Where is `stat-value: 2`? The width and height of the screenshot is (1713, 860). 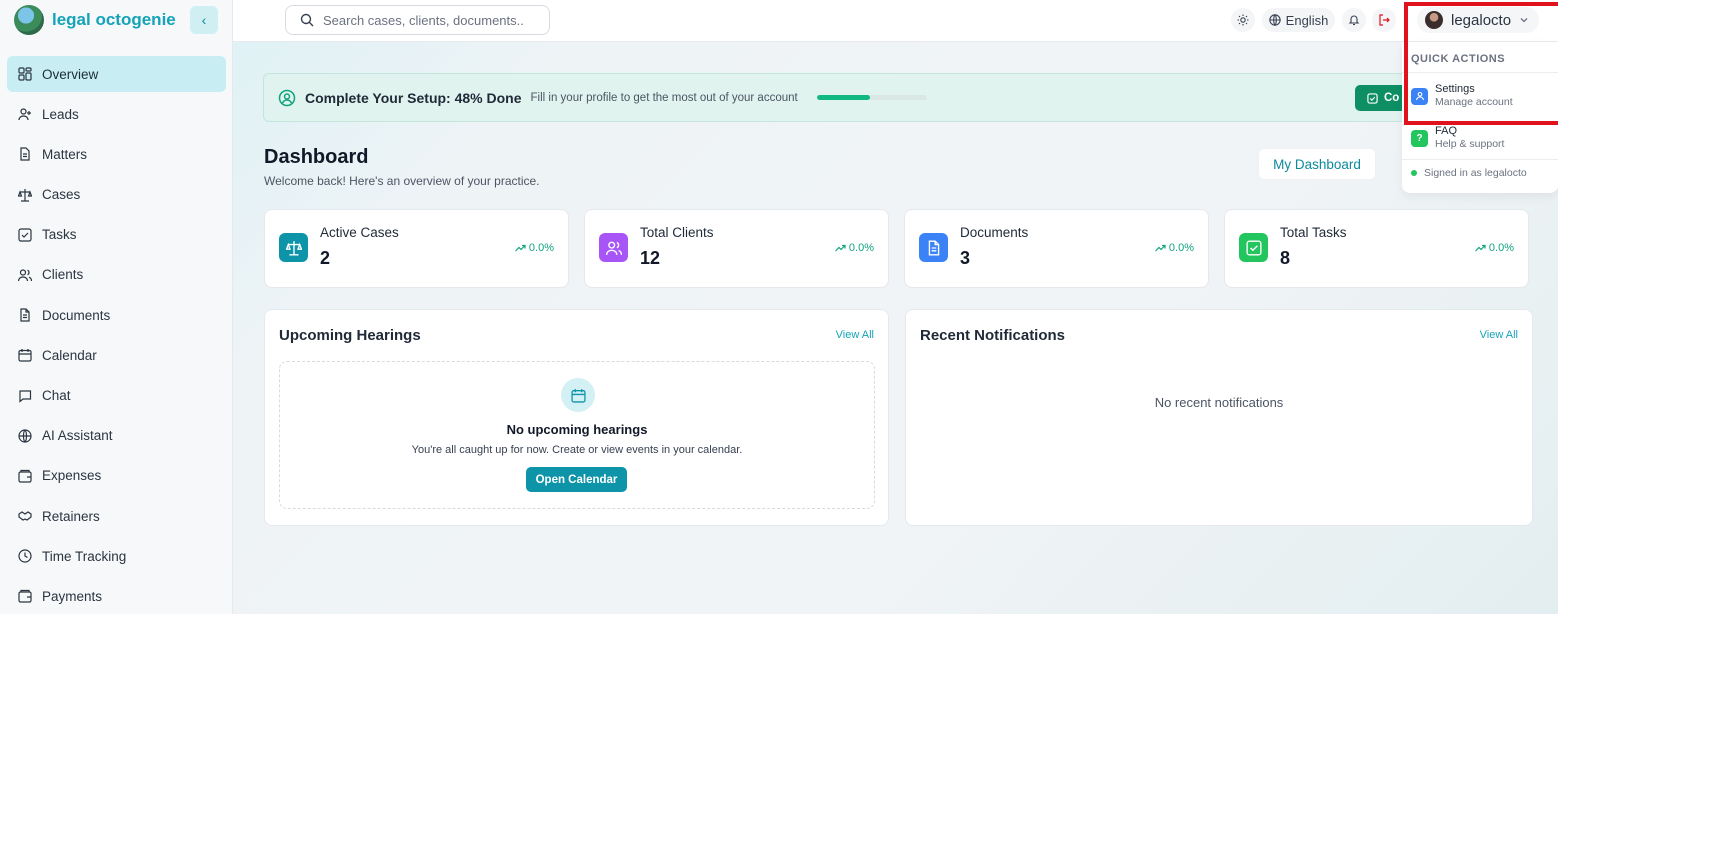 stat-value: 2 is located at coordinates (325, 258).